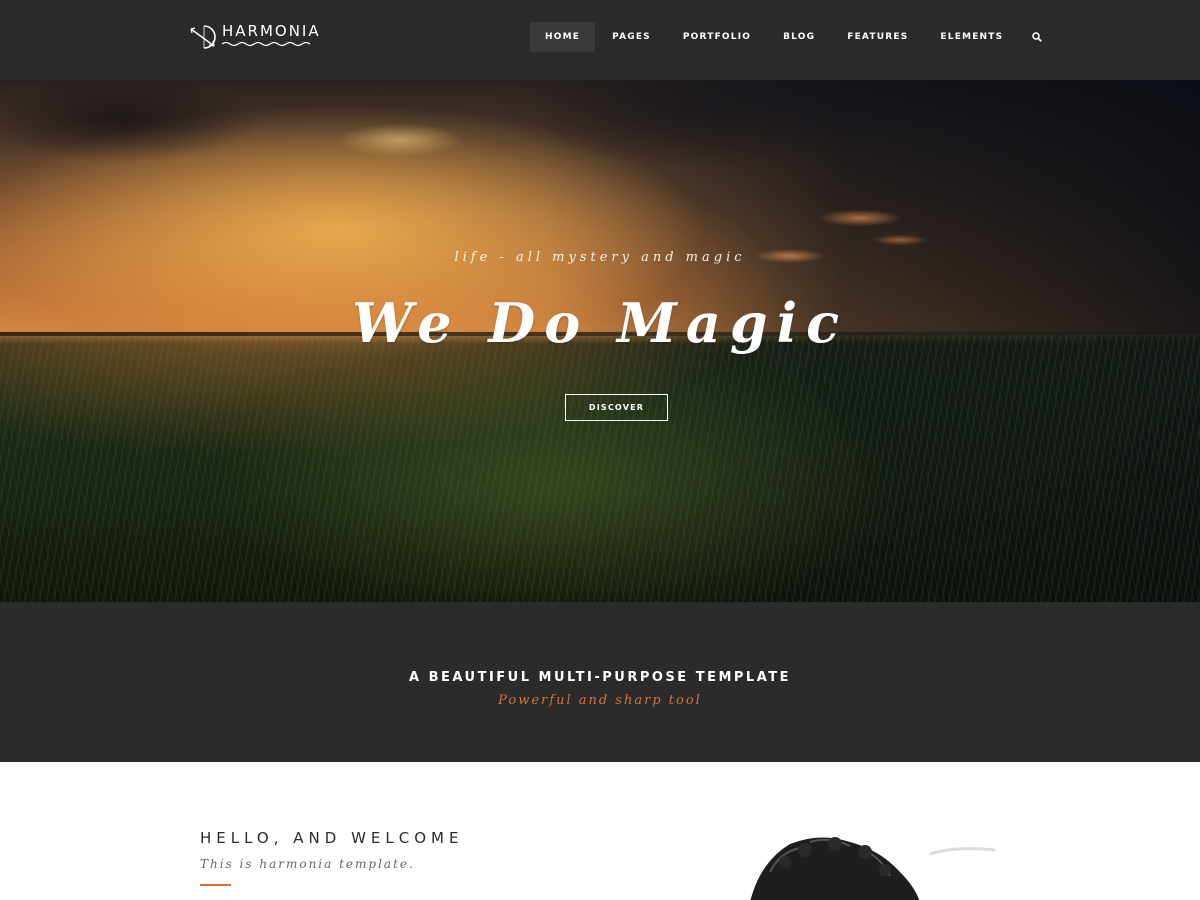 This screenshot has width=1200, height=900. I want to click on hero-title: We Do Magic, so click(600, 323).